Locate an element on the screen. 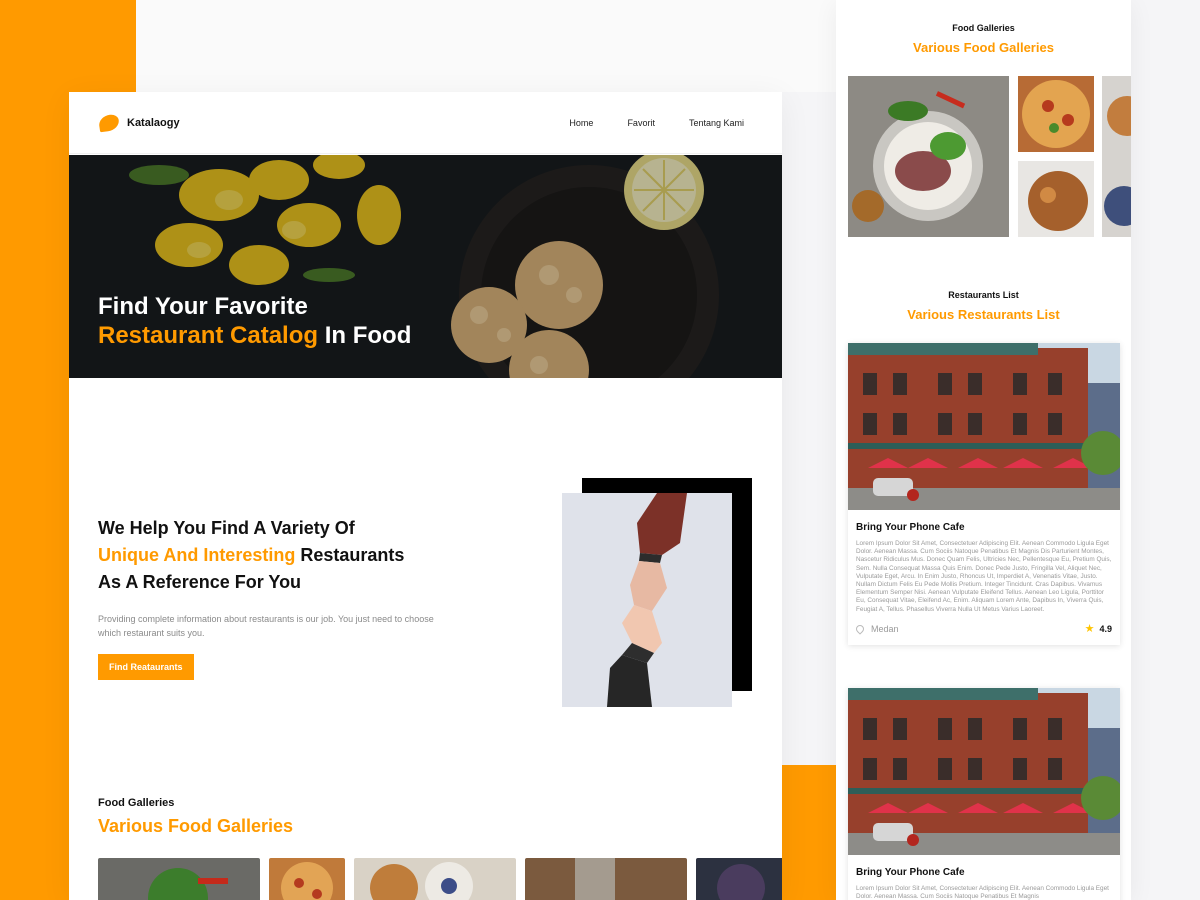 The image size is (1200, 900). backdrop-strip is located at coordinates (486, 46).